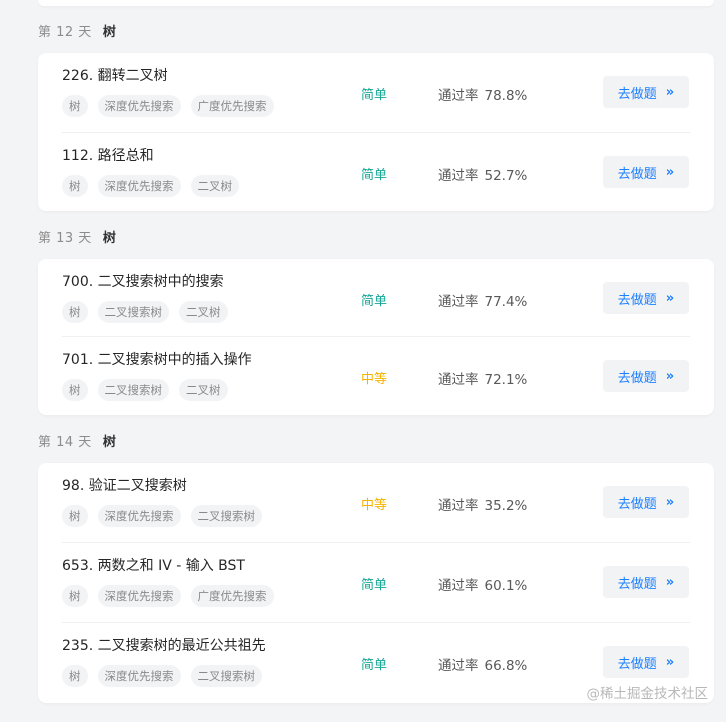 This screenshot has width=726, height=722. I want to click on problem-title: 653. 两数之和 IV - 输入 BST, so click(153, 565).